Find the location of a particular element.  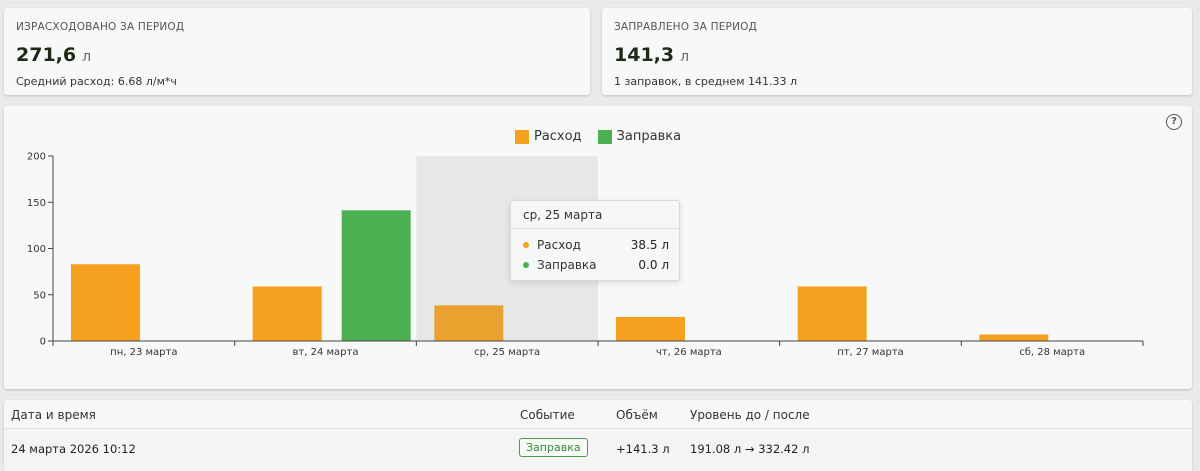

header-level: Уровень до / после is located at coordinates (750, 415).